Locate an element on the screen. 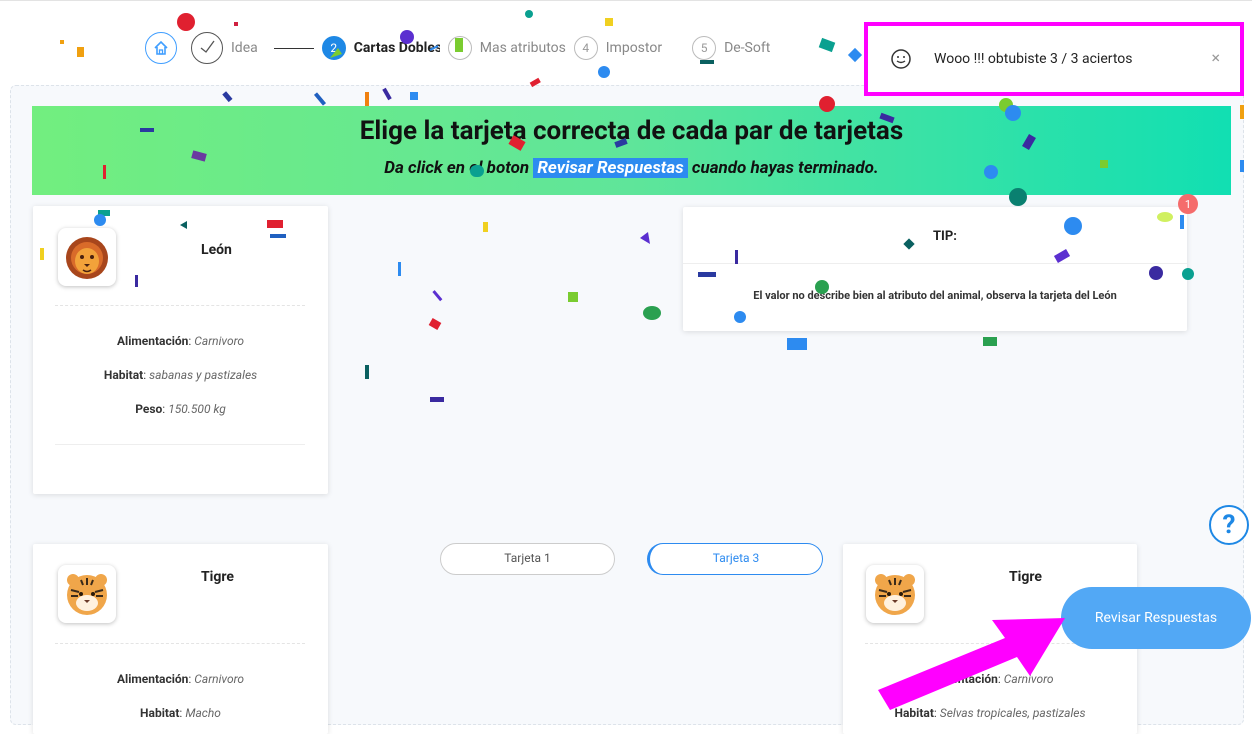  tip-title: TIP: is located at coordinates (945, 236).